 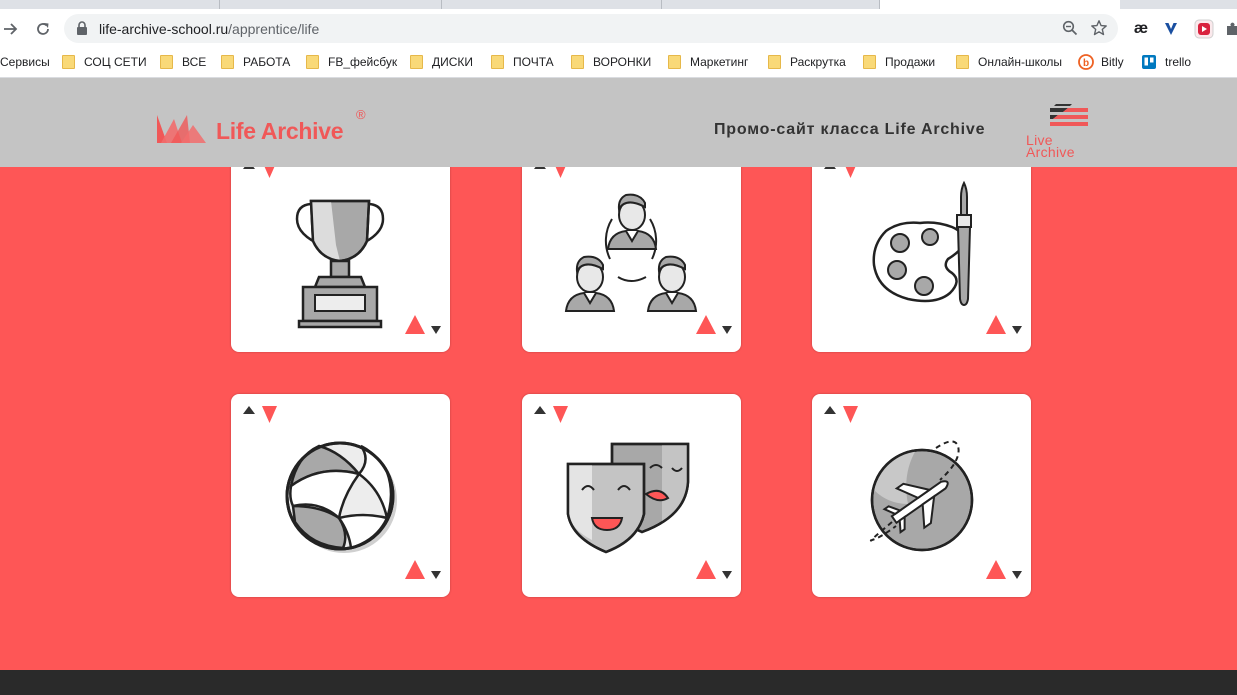 What do you see at coordinates (82, 30) in the screenshot?
I see `lock-icon` at bounding box center [82, 30].